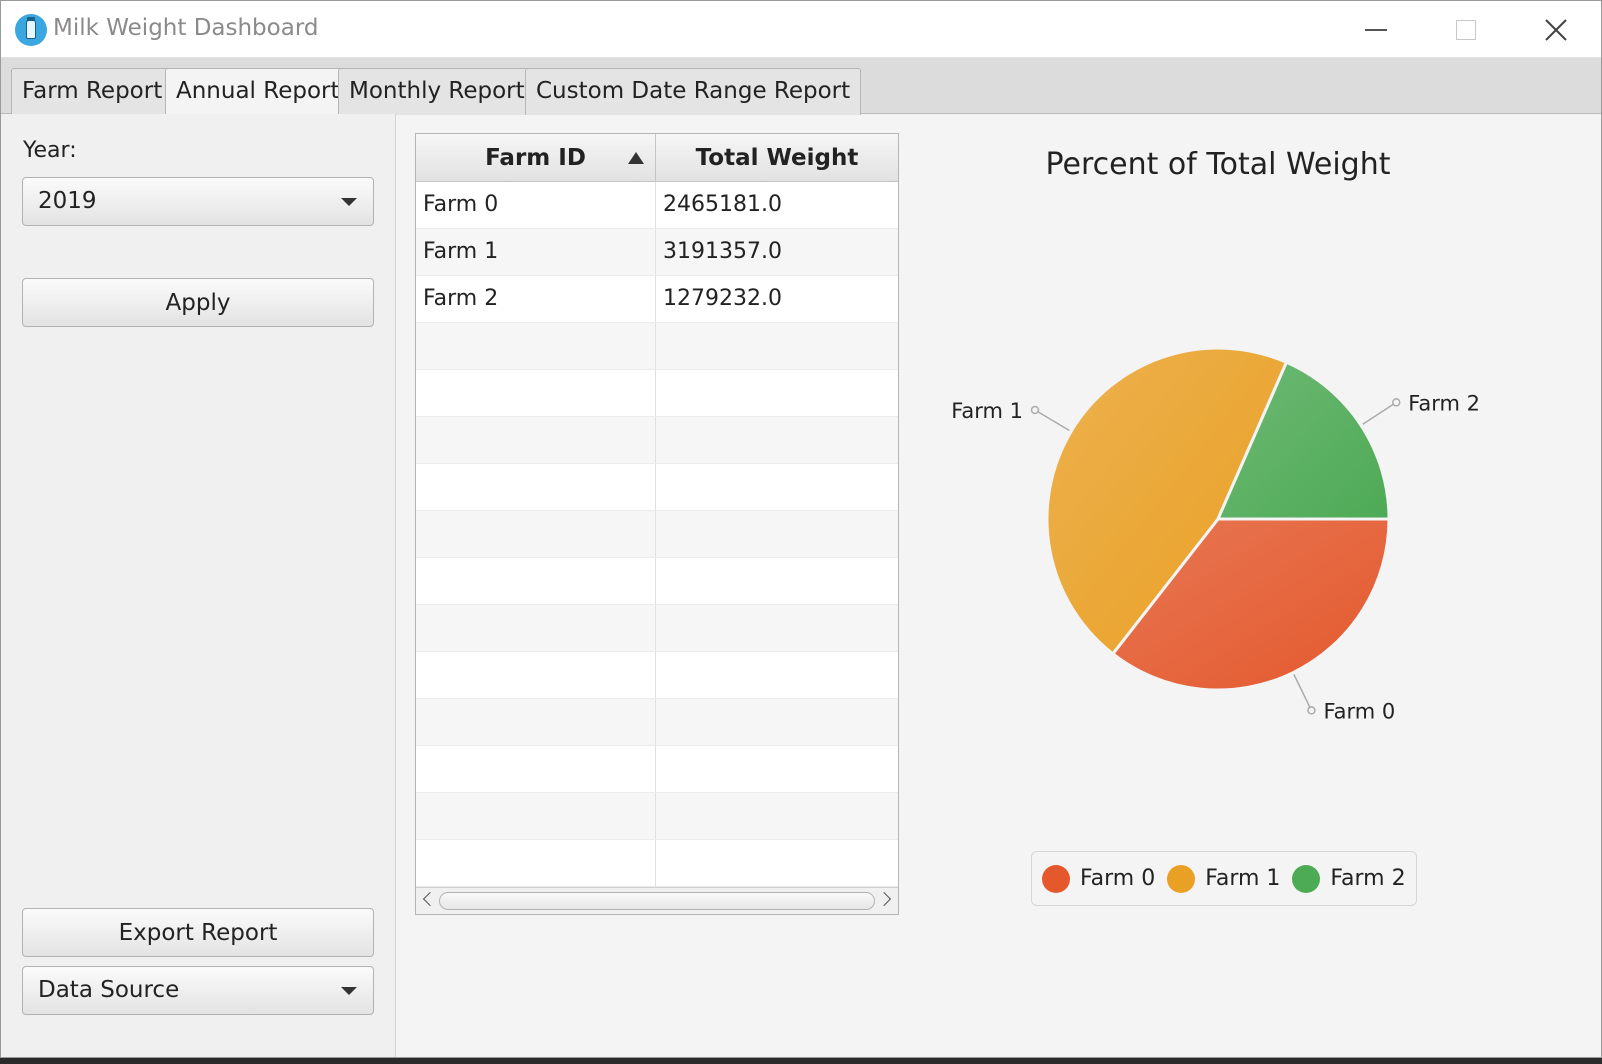 The image size is (1602, 1064). What do you see at coordinates (801, 1061) in the screenshot?
I see `background-code-editor` at bounding box center [801, 1061].